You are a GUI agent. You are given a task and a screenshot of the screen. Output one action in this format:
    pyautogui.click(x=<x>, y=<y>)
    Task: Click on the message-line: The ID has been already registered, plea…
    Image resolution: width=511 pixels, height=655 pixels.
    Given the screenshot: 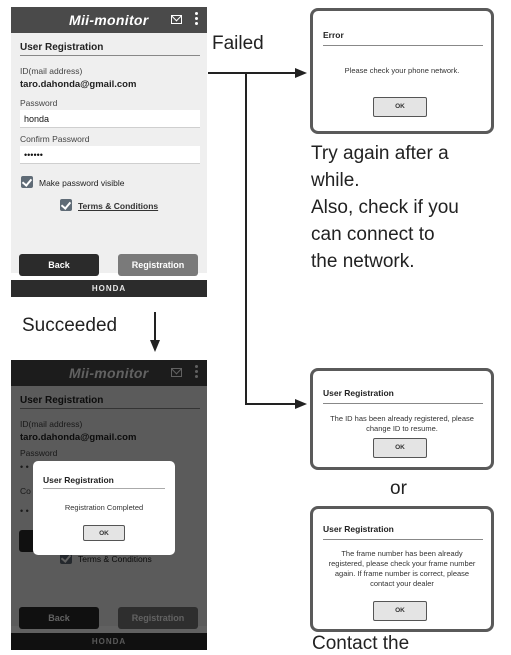 What is the action you would take?
    pyautogui.click(x=402, y=418)
    